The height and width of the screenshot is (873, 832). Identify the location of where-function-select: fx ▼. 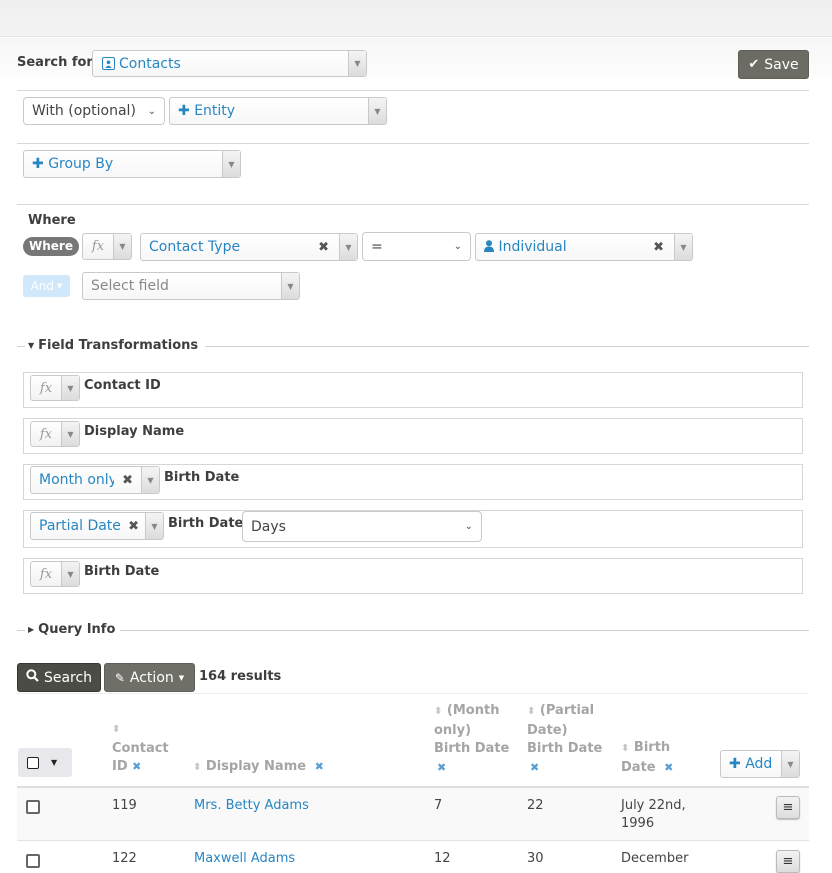
(107, 246).